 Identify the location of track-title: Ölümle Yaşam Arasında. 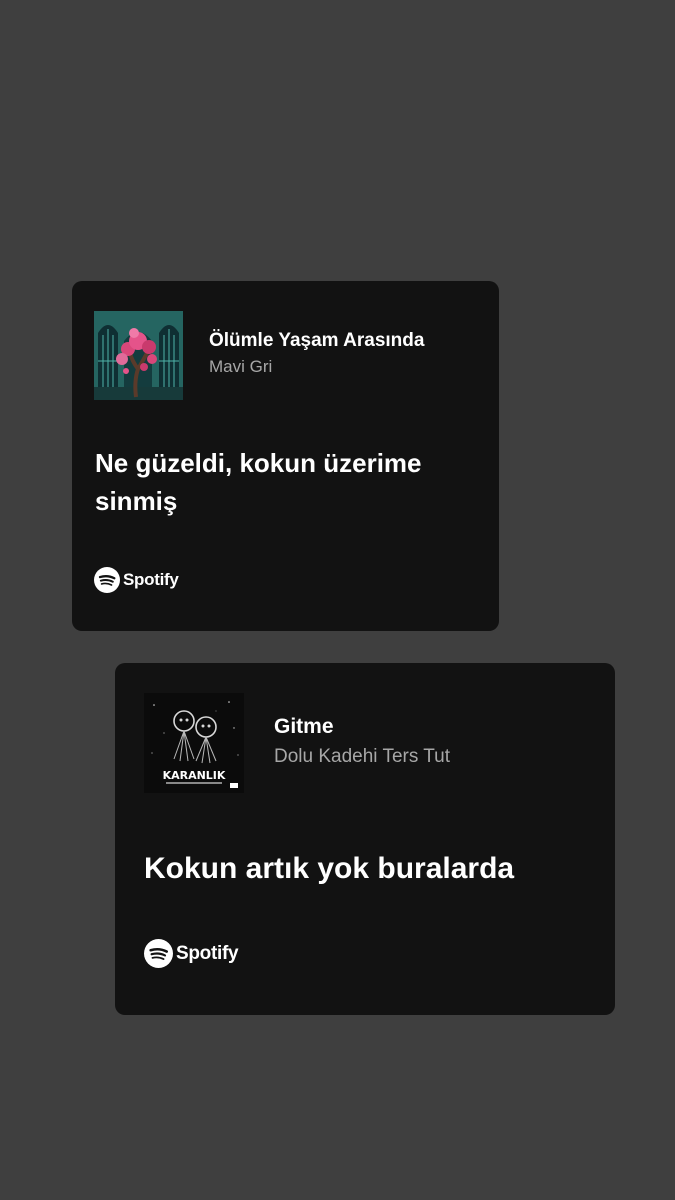
(317, 340).